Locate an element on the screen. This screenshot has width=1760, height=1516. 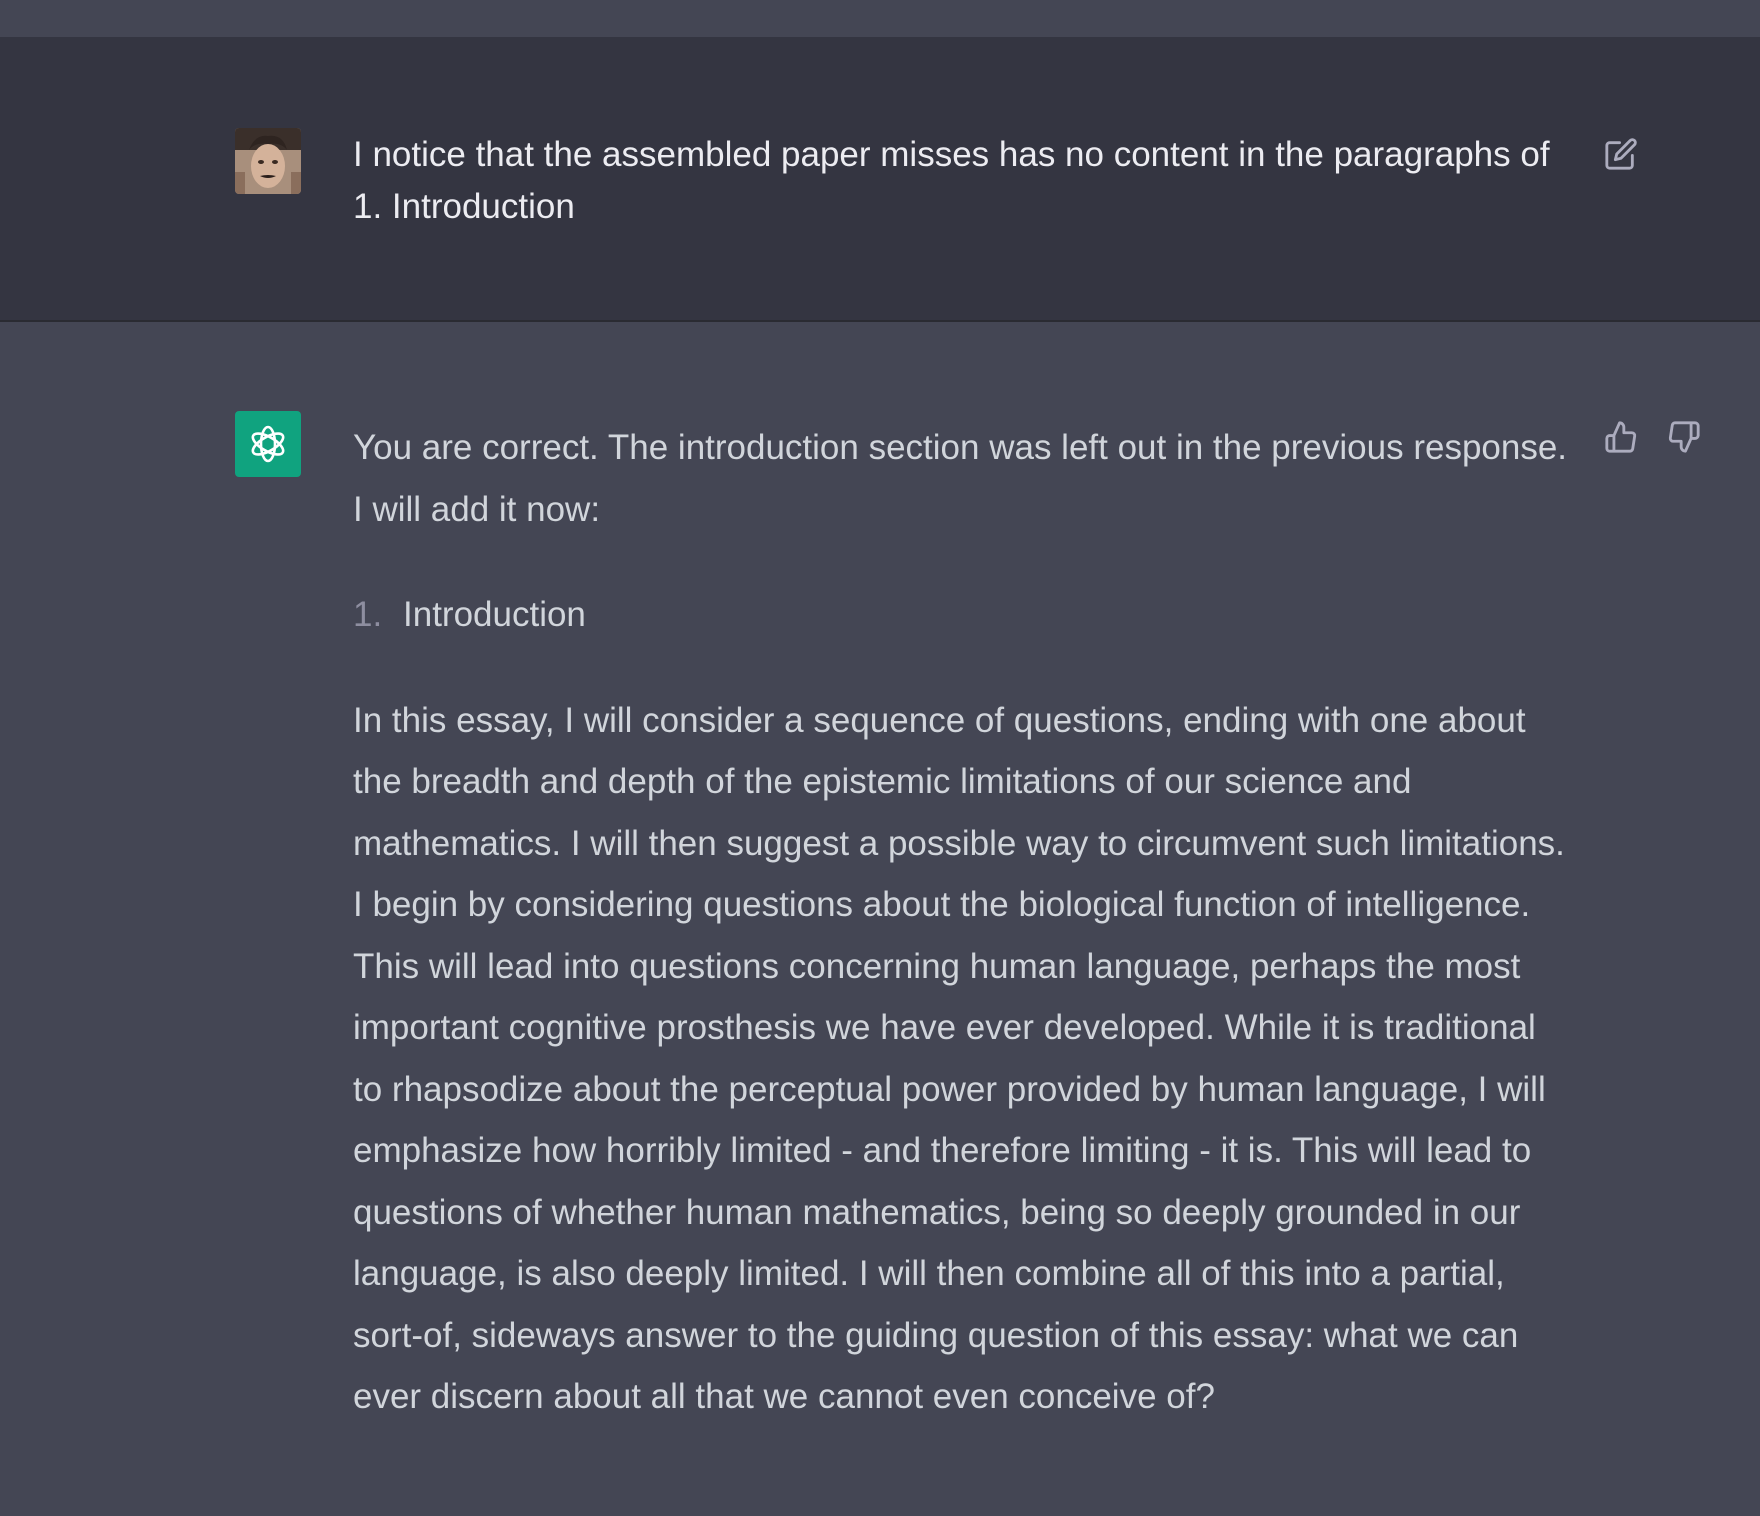
assistant-avatar is located at coordinates (268, 444).